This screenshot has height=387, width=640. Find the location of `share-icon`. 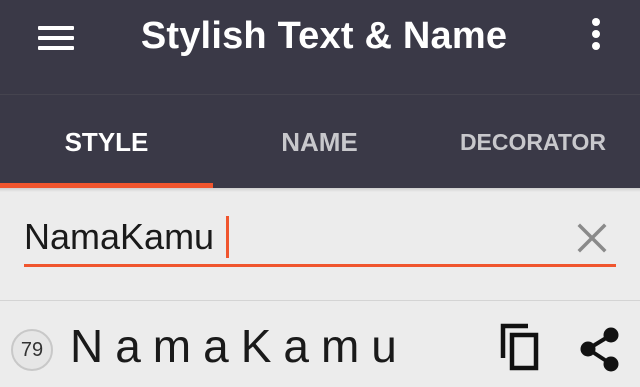

share-icon is located at coordinates (600, 350).